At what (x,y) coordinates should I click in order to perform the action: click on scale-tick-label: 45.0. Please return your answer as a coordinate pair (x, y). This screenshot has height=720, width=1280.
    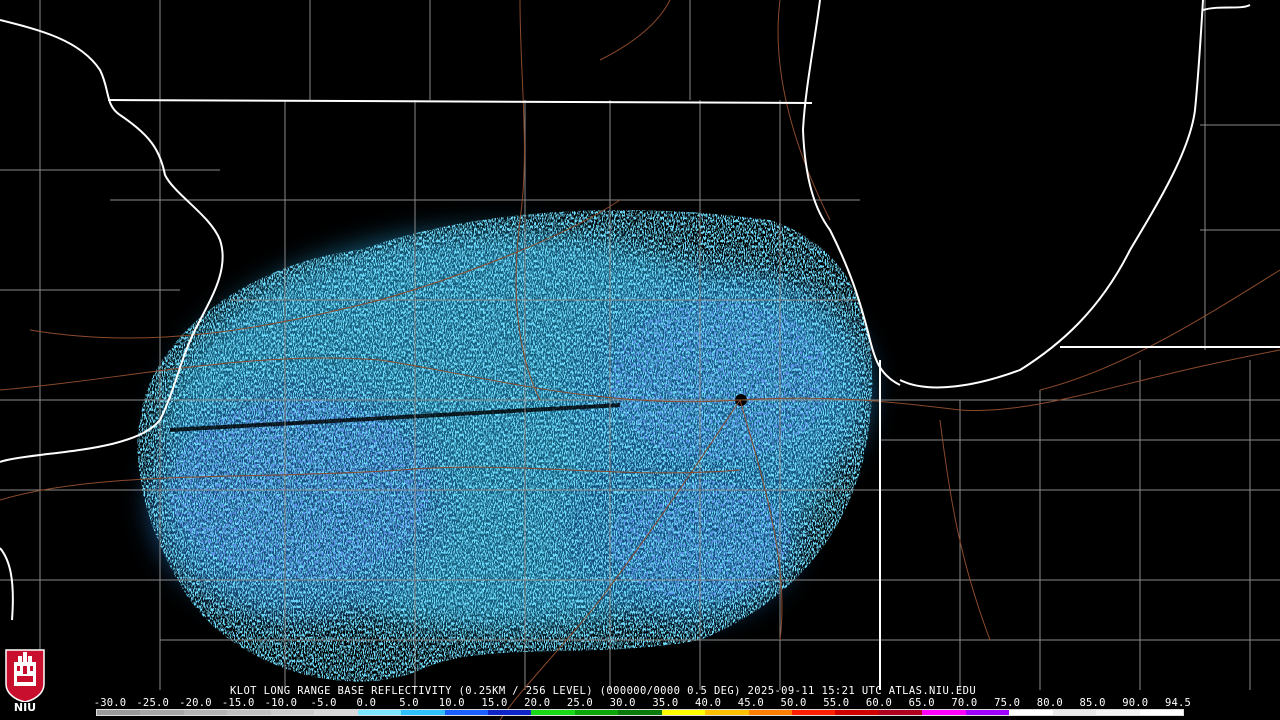
    Looking at the image, I should click on (750, 703).